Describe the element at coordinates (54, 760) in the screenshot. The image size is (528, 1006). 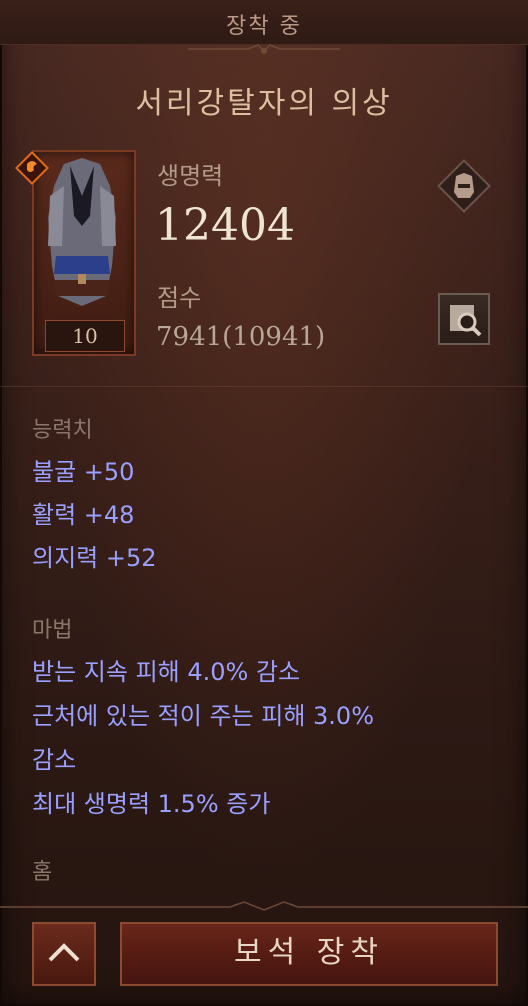
I see `magic-line: 감소` at that location.